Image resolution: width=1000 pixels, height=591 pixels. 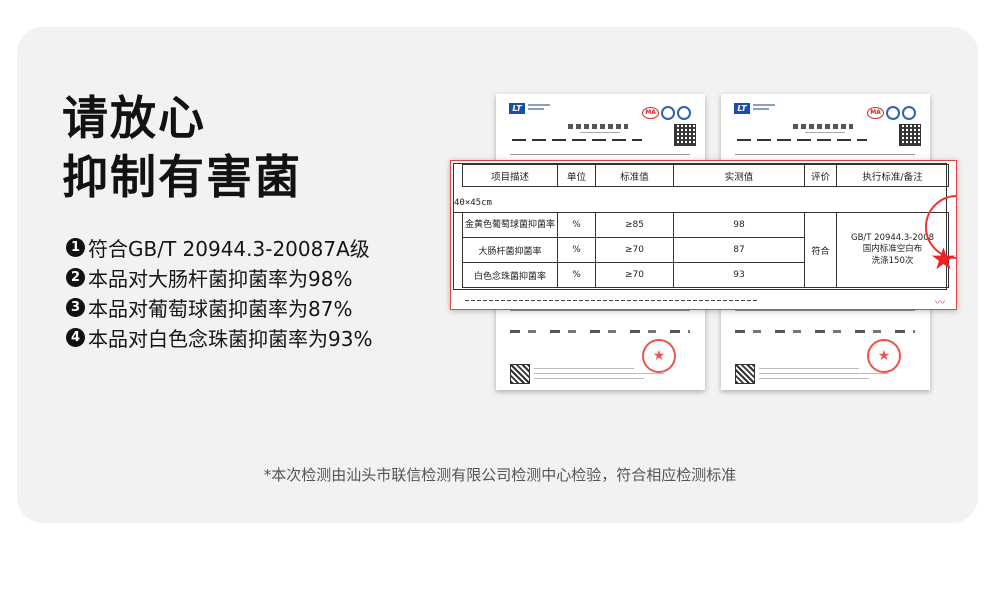 I want to click on headline-line-2: 抑制有害菌, so click(x=182, y=177).